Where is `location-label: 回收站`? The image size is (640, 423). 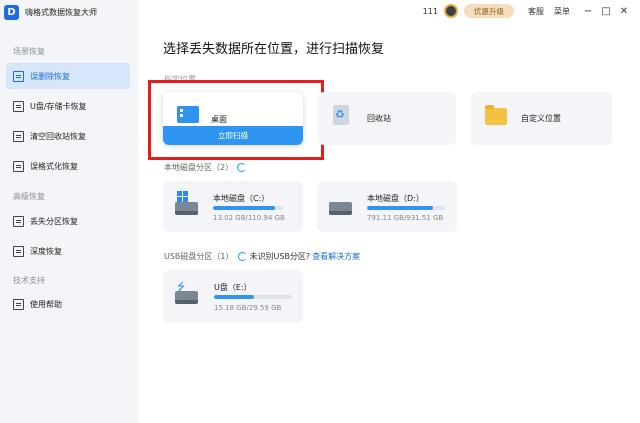
location-label: 回收站 is located at coordinates (379, 118).